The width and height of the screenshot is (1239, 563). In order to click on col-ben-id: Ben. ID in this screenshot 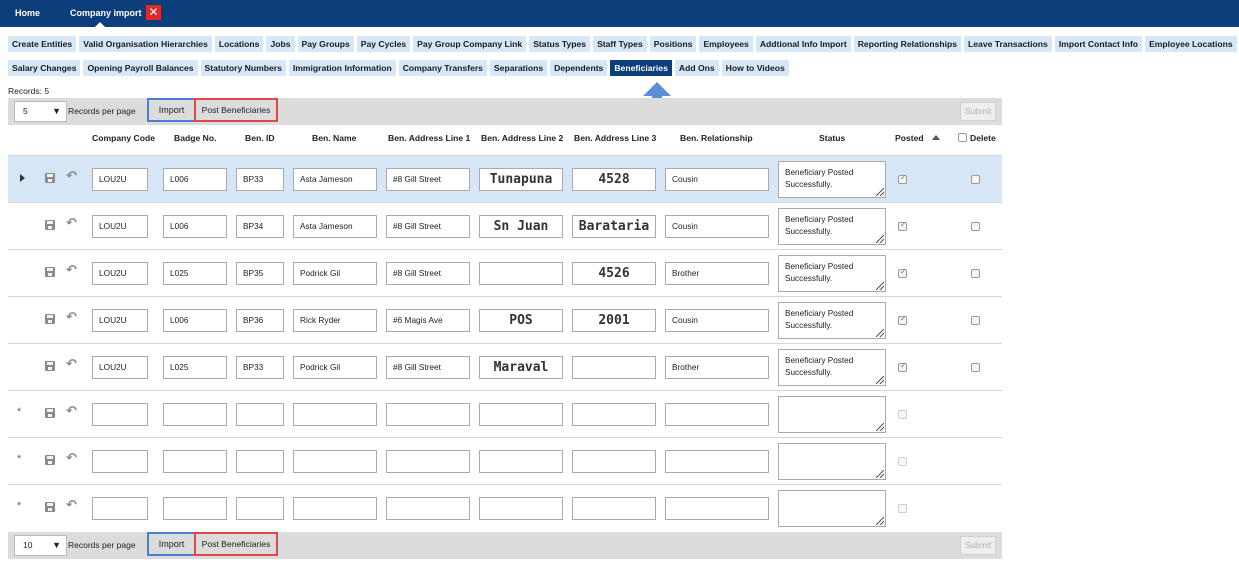, I will do `click(260, 138)`.